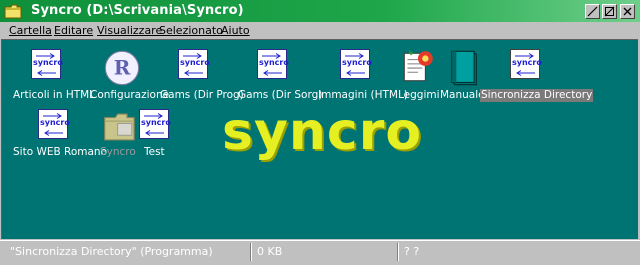  I want to click on minimize-button, so click(592, 11).